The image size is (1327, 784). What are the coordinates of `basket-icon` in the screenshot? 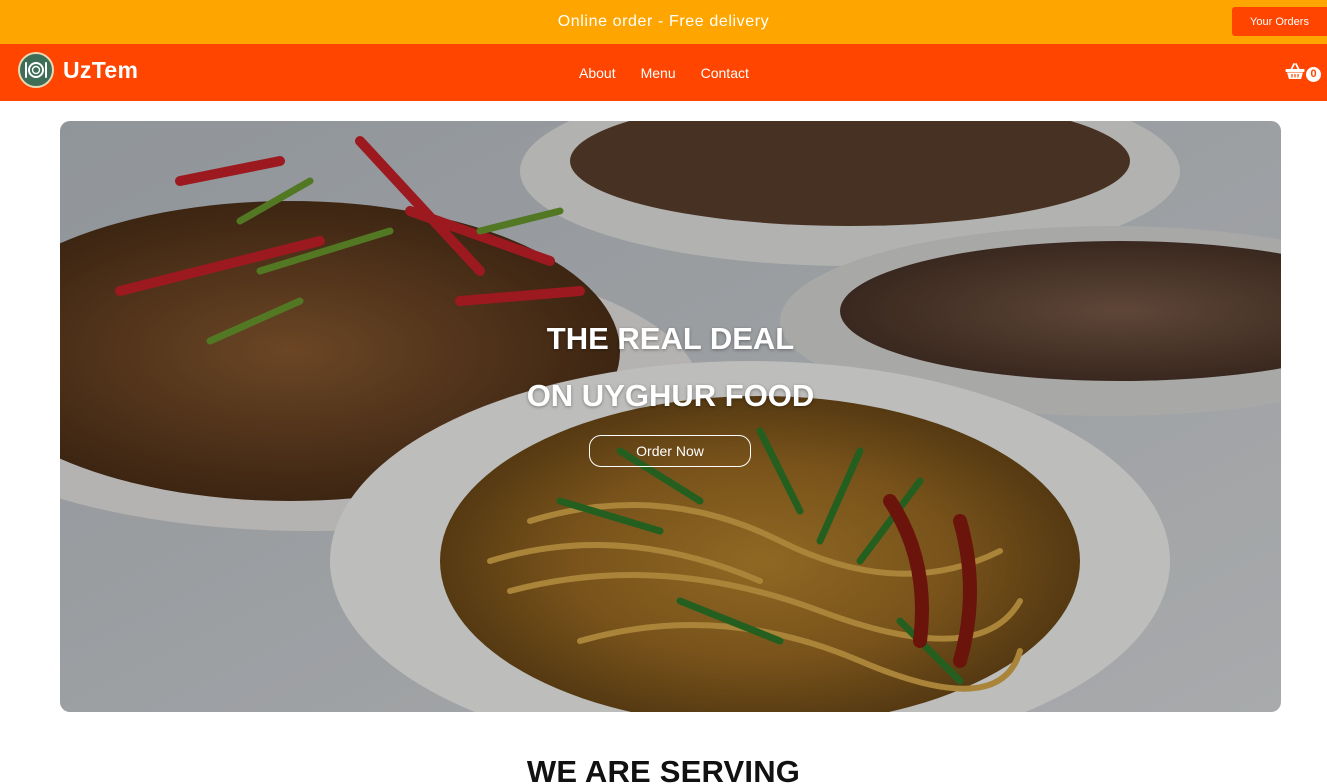 It's located at (1295, 74).